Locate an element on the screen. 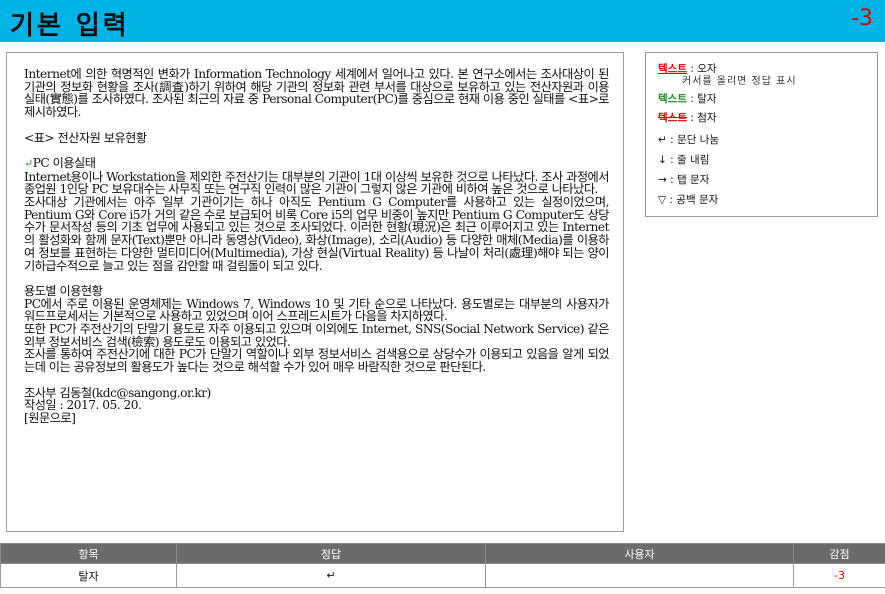 This screenshot has height=594, width=885. legend-paragraph: ↵ : 문단 나눔 is located at coordinates (688, 139).